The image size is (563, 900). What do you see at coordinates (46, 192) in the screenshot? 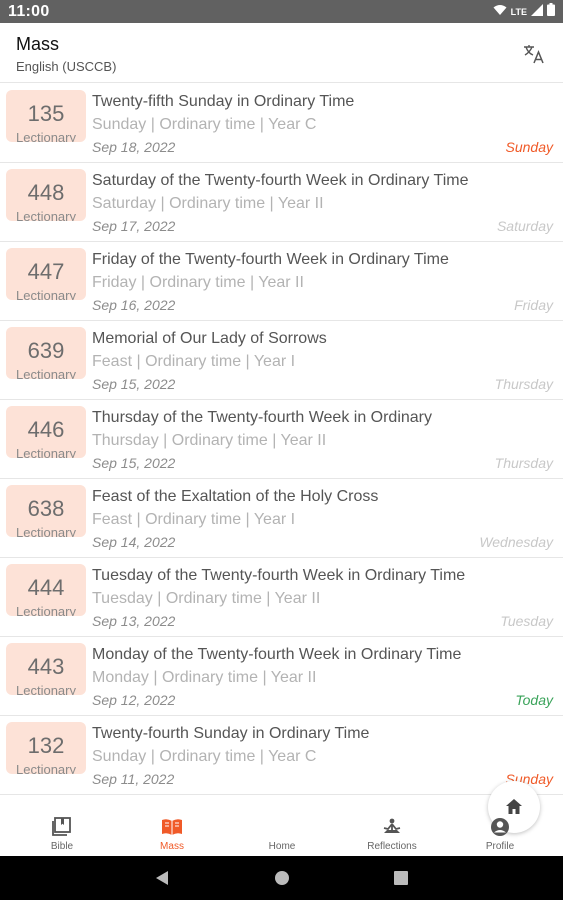
I see `lectionary-number: 448` at bounding box center [46, 192].